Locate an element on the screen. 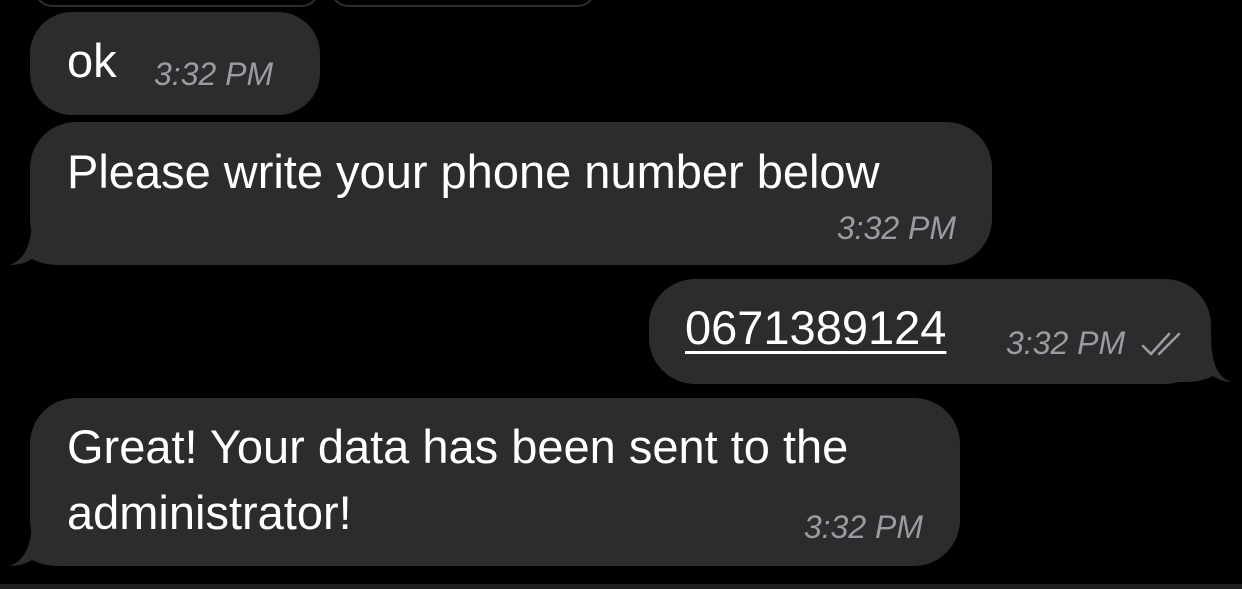 This screenshot has height=589, width=1242. message-text: Please write your phone number below is located at coordinates (473, 171).